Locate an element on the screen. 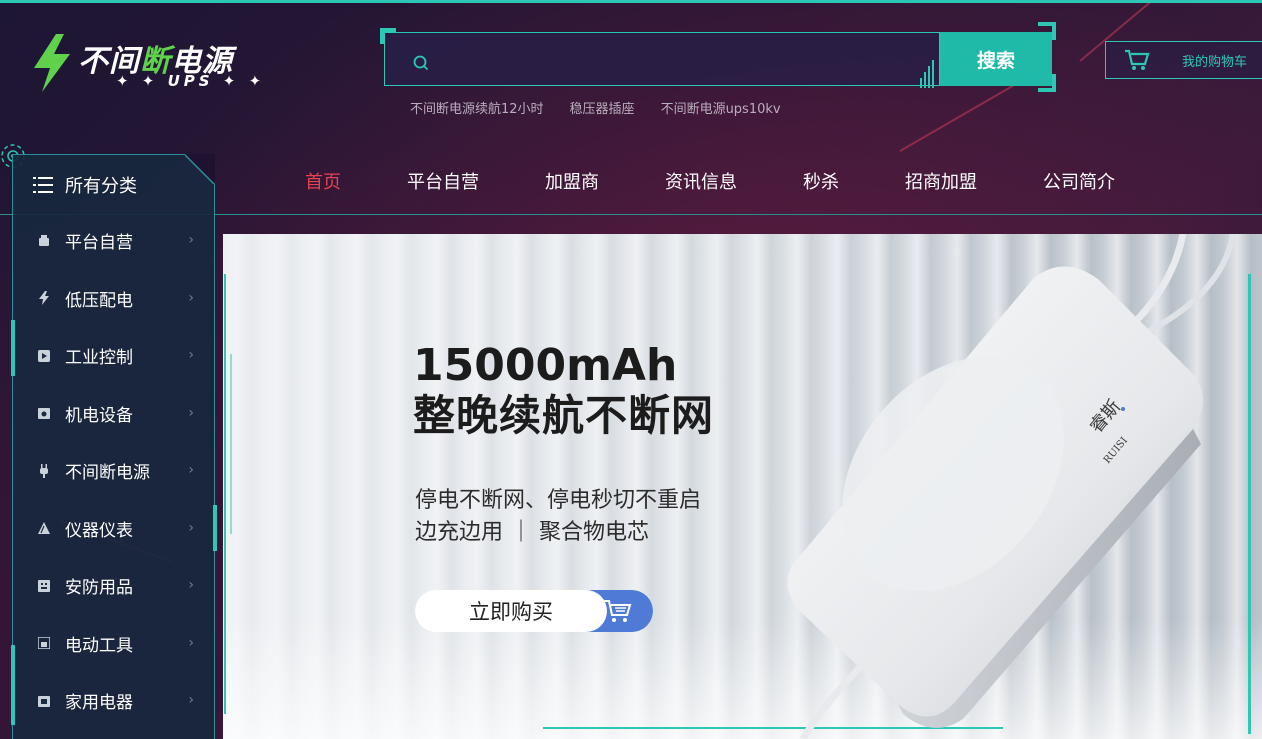 This screenshot has width=1262, height=739. search-bar: 搜索 is located at coordinates (718, 57).